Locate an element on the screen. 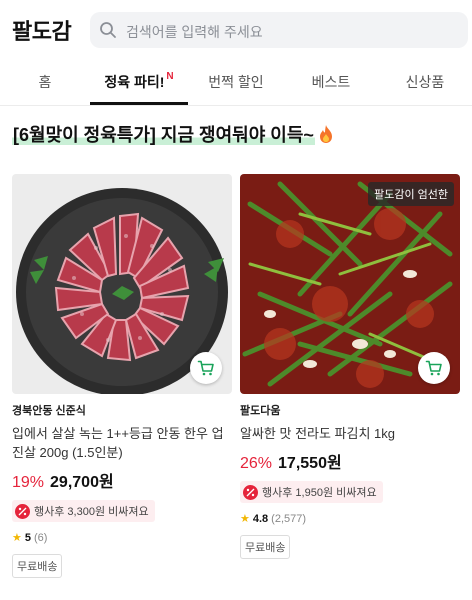 The width and height of the screenshot is (472, 600). rating-row: ★ 5 (6) is located at coordinates (122, 538).